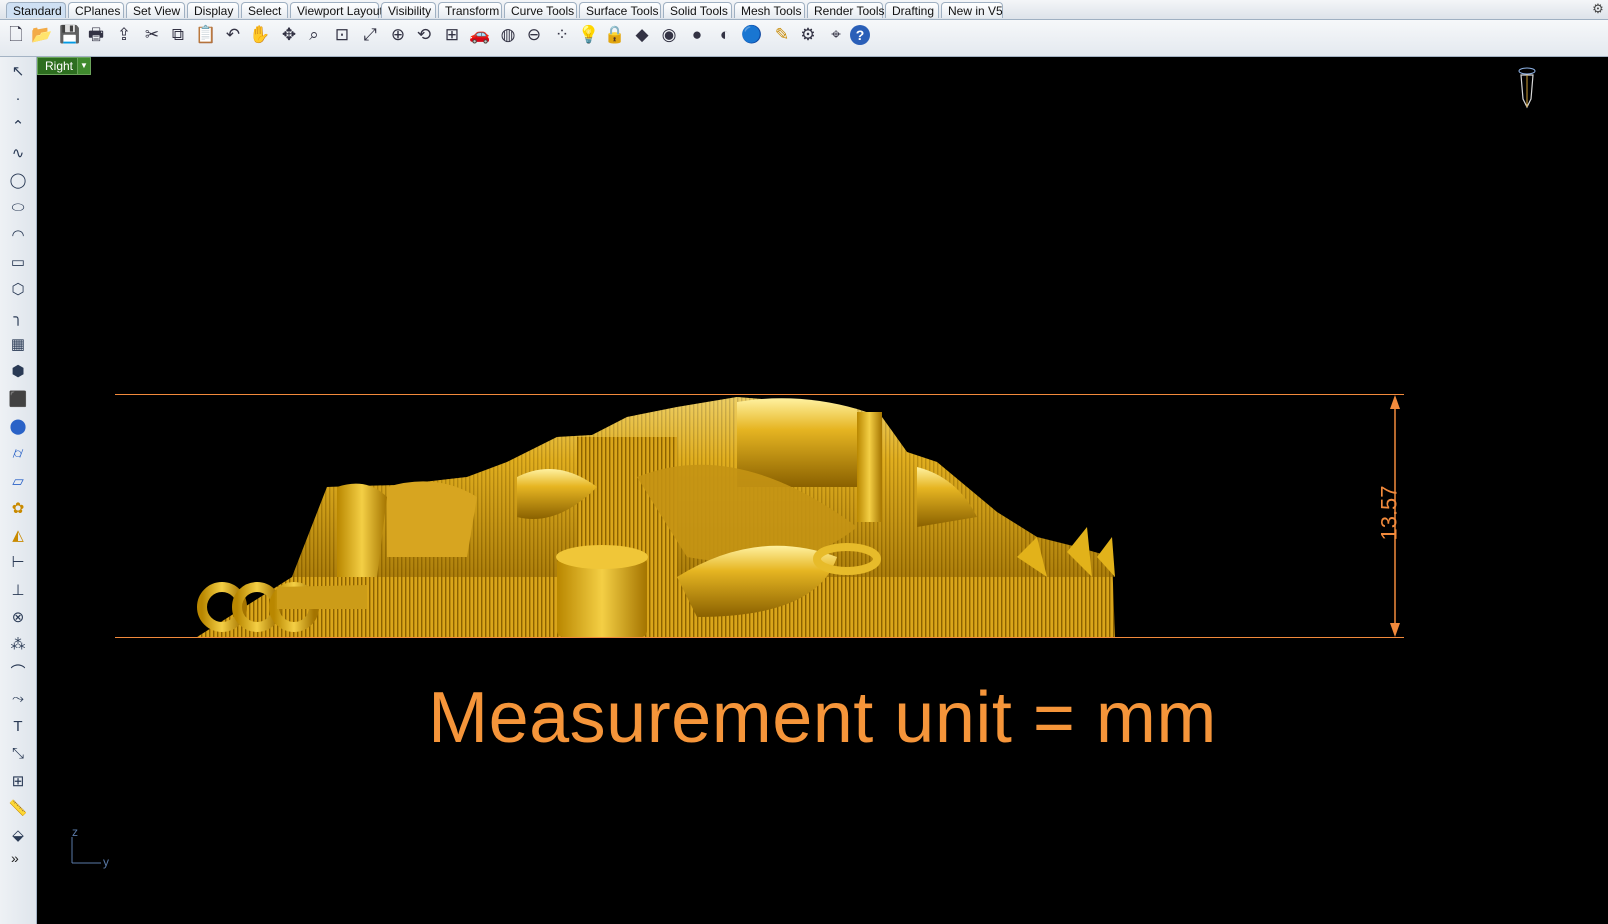  Describe the element at coordinates (508, 35) in the screenshot. I see `hide-objects-icon: ◍` at that location.